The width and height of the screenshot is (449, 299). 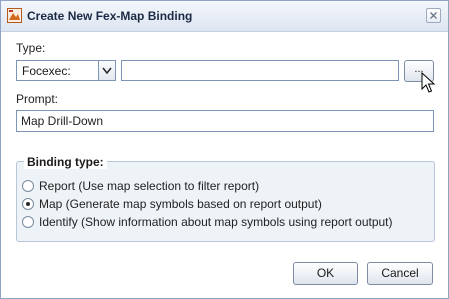 I want to click on prompt-input, so click(x=225, y=121).